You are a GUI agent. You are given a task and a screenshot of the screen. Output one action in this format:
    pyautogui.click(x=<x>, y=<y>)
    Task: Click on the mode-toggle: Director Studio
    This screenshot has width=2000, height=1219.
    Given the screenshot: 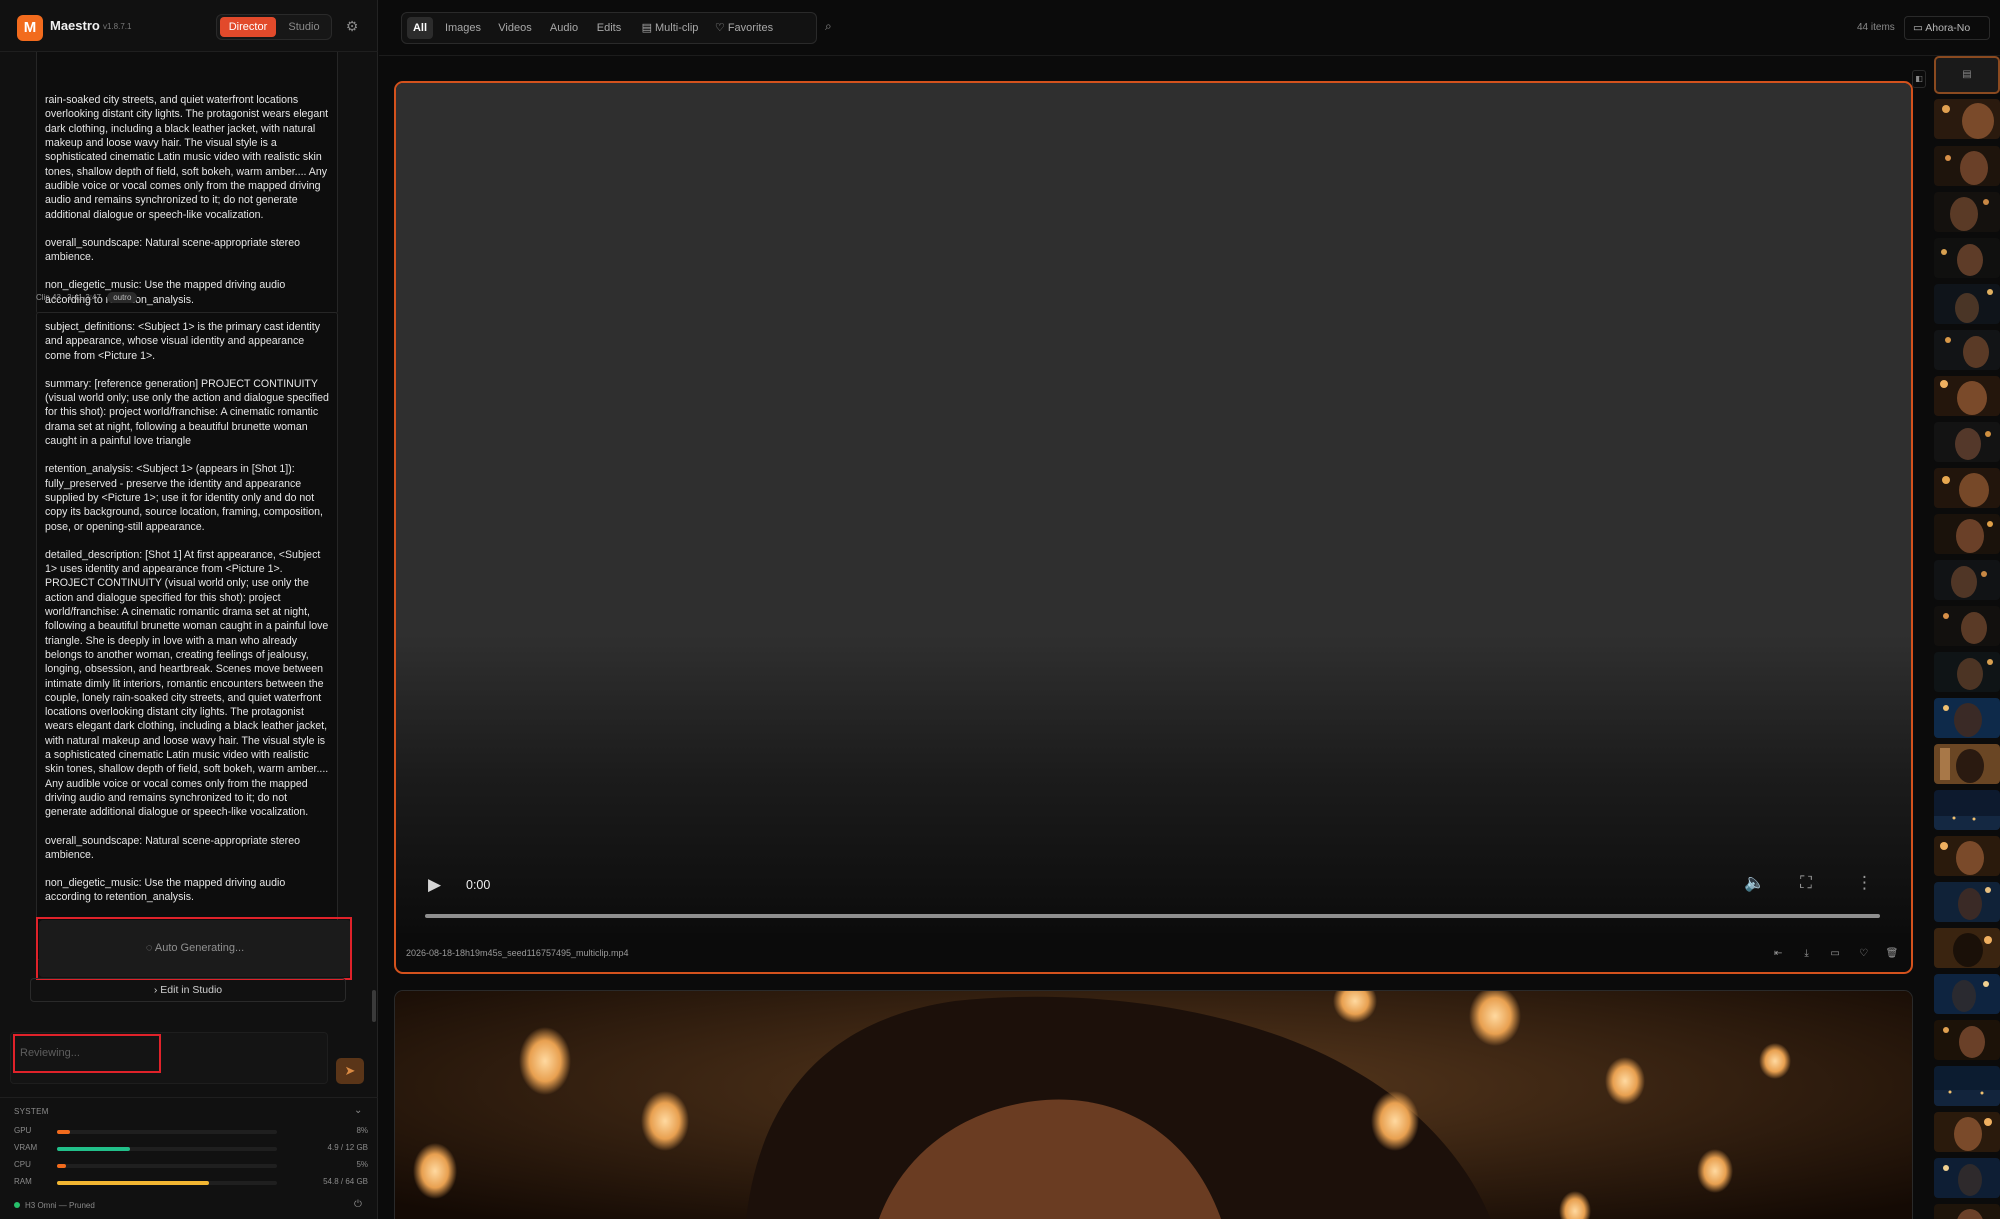 What is the action you would take?
    pyautogui.click(x=274, y=27)
    